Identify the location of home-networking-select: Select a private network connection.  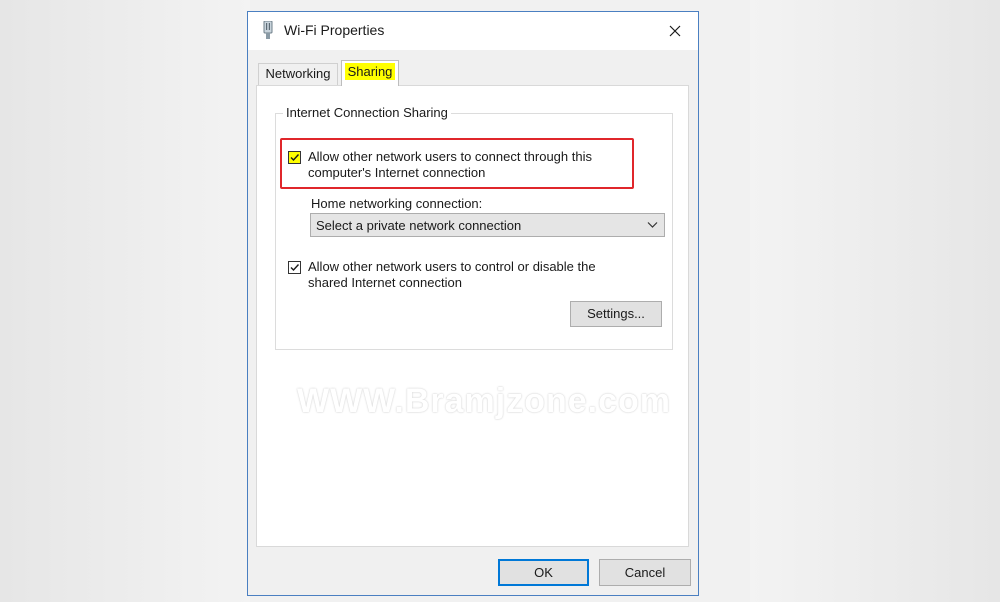
(487, 225).